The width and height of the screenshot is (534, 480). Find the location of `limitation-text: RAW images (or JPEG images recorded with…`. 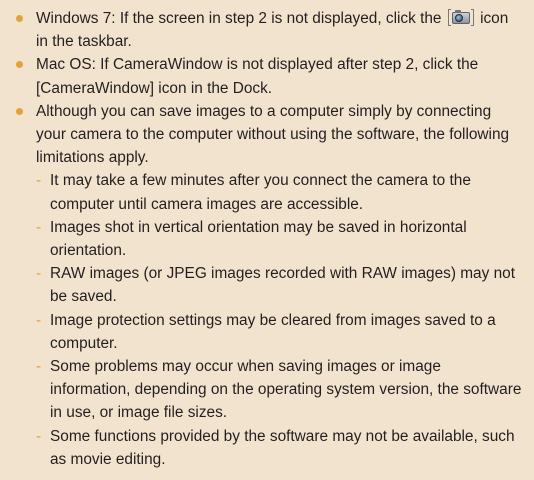

limitation-text: RAW images (or JPEG images recorded with… is located at coordinates (282, 285).